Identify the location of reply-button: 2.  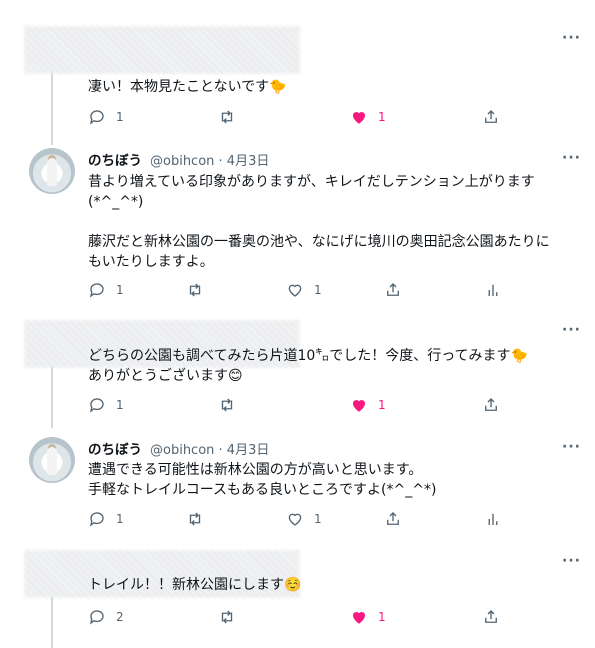
(106, 617).